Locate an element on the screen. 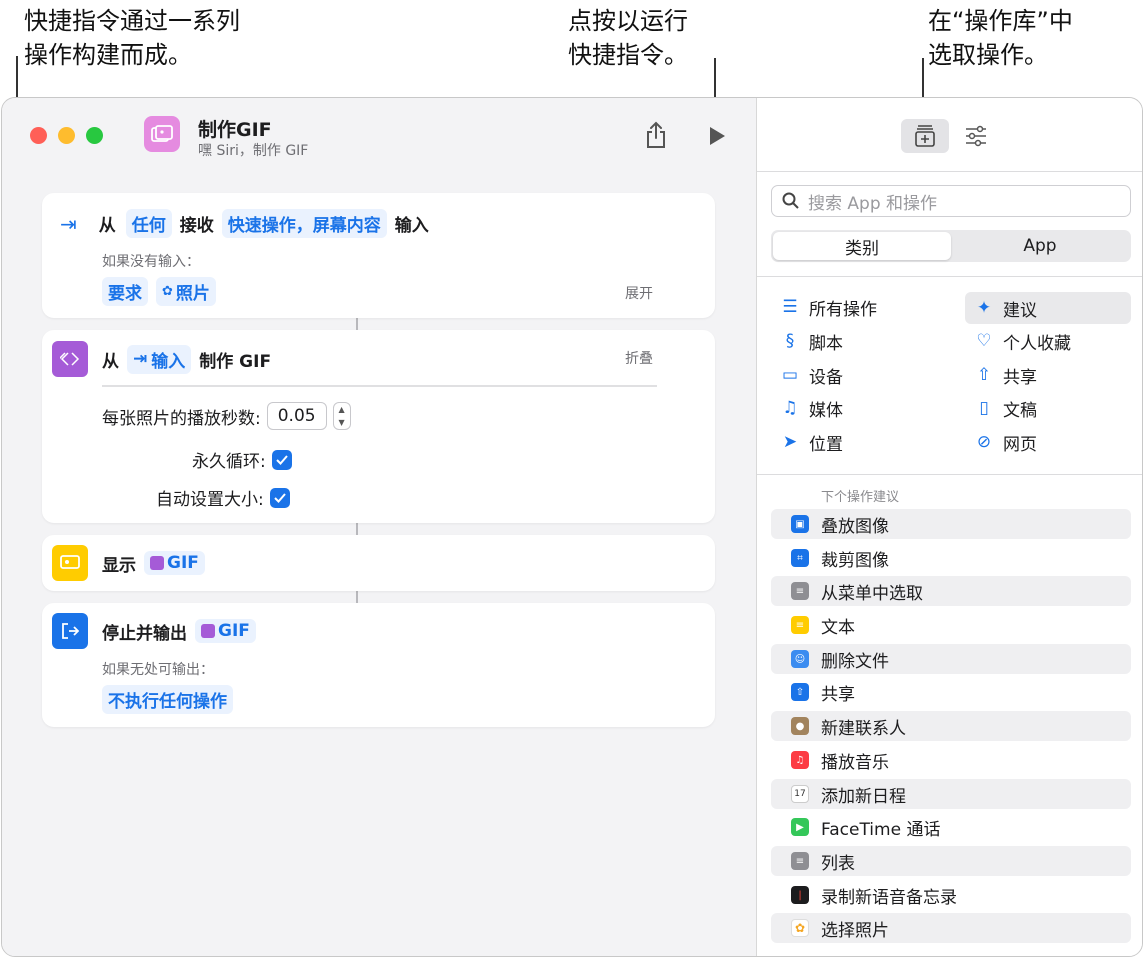  category-media: ♫ 媒体 is located at coordinates (861, 408).